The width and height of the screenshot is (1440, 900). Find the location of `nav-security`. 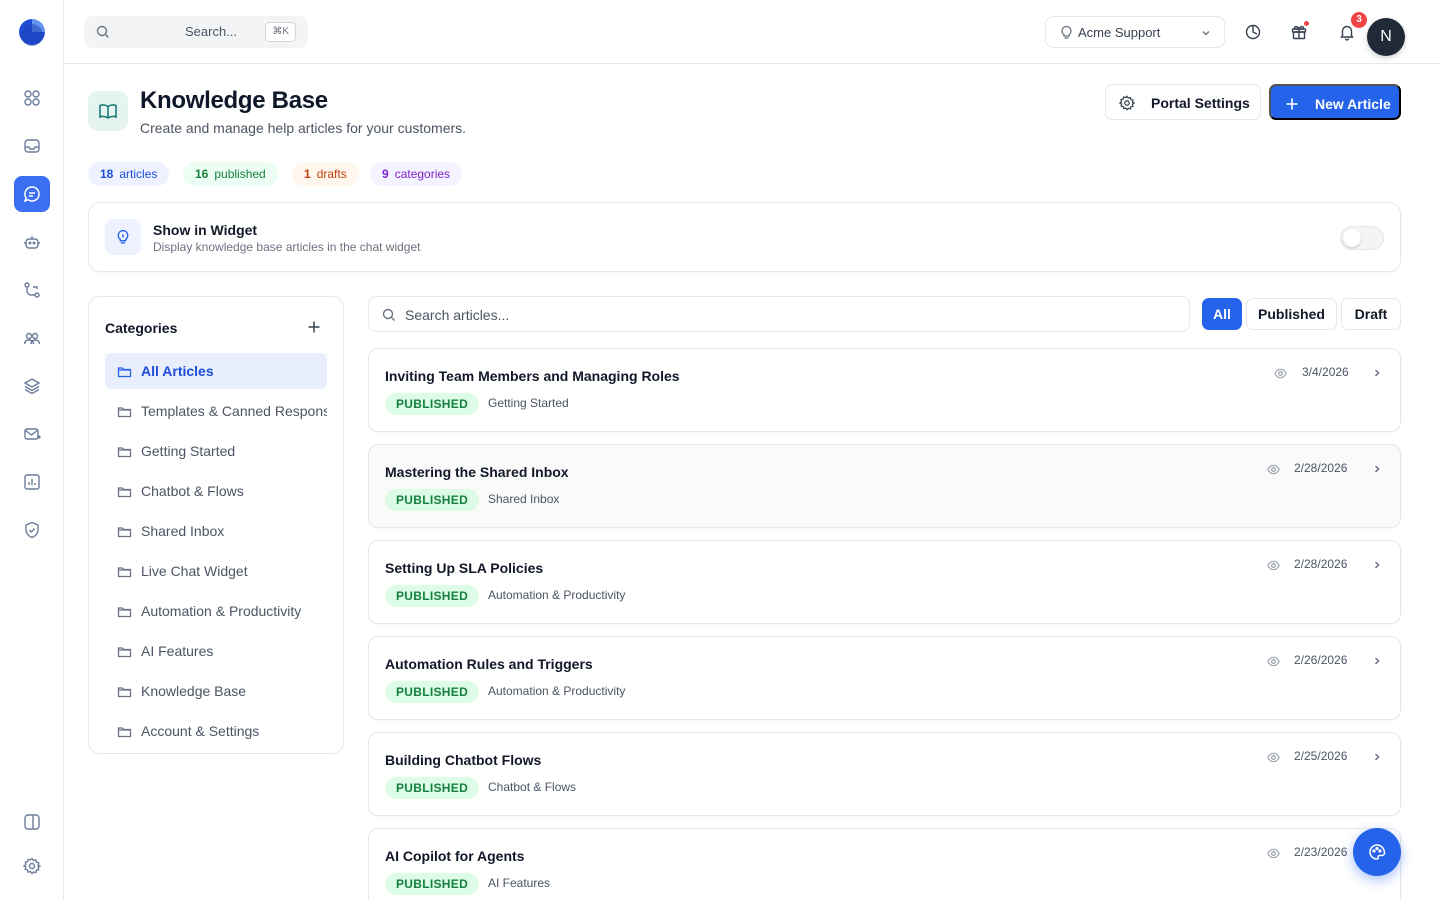

nav-security is located at coordinates (32, 530).